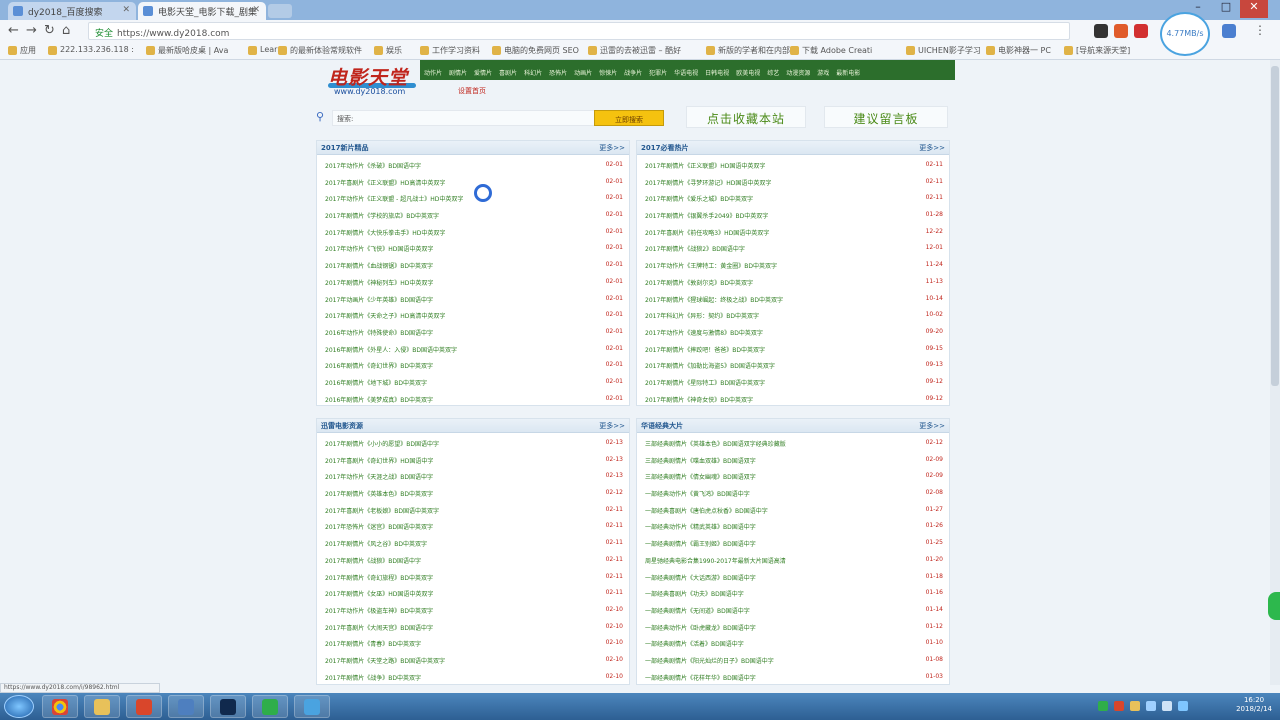 This screenshot has height=720, width=1280. What do you see at coordinates (583, 72) in the screenshot?
I see `nav-item: 动画片` at bounding box center [583, 72].